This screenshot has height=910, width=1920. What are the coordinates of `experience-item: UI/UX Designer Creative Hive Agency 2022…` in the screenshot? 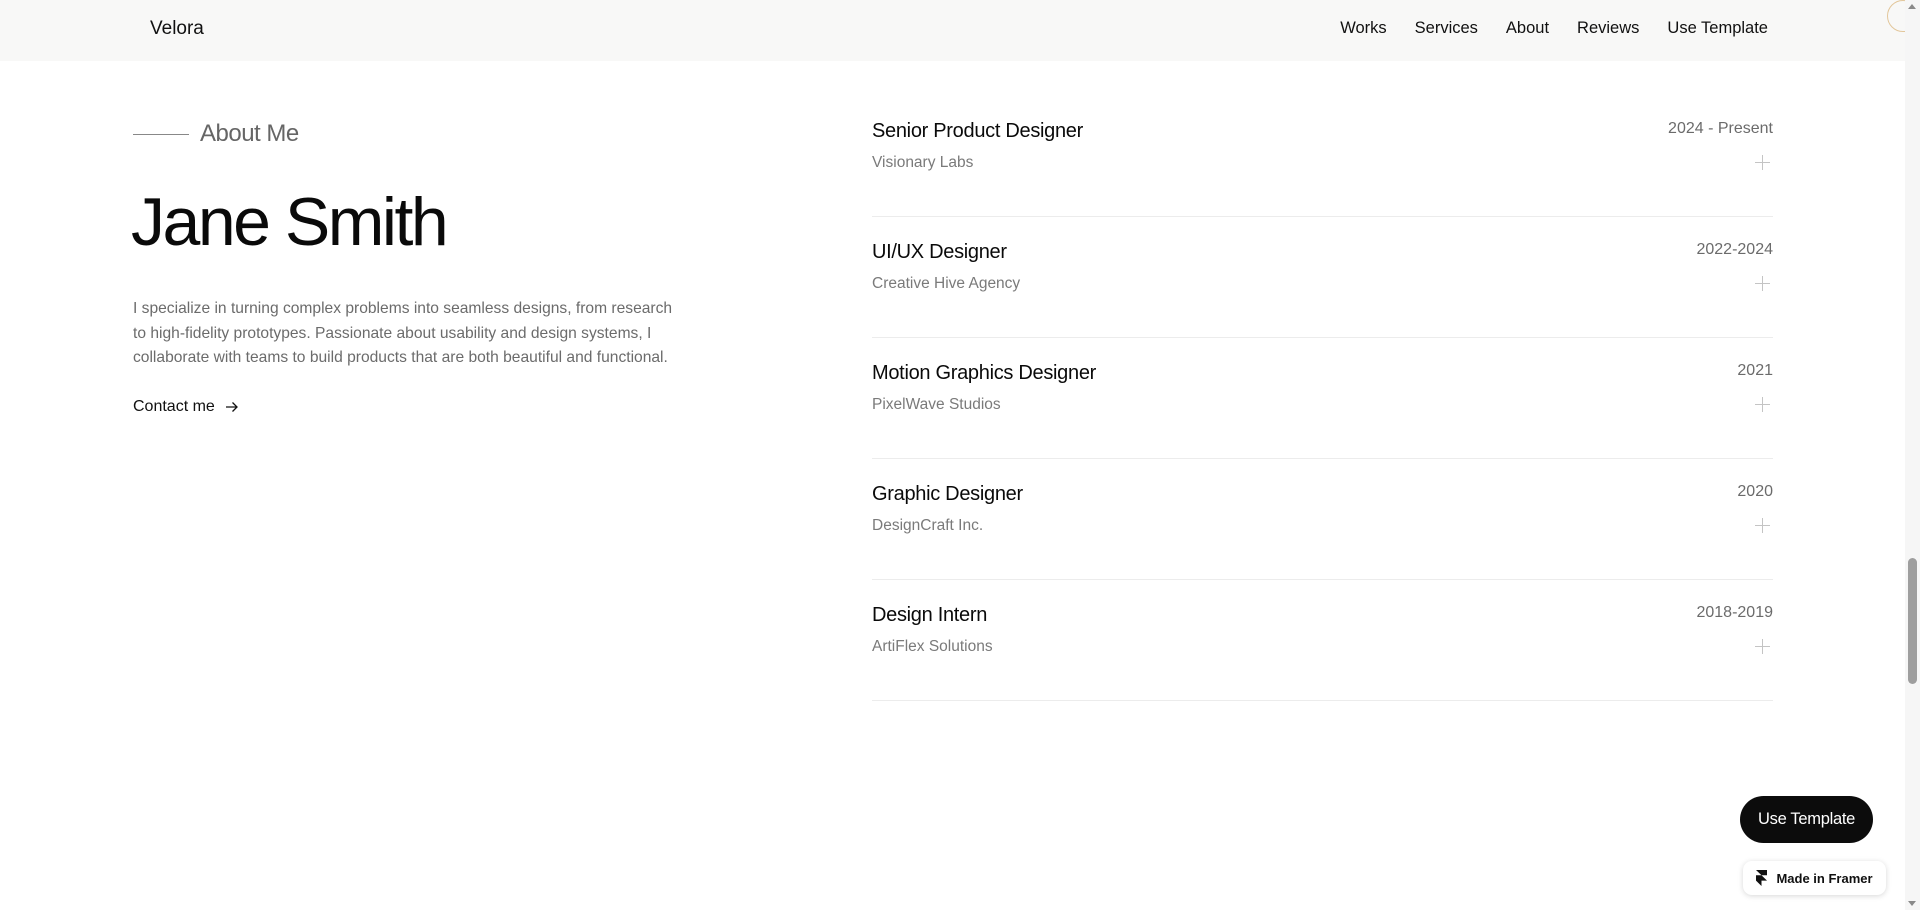 It's located at (1322, 277).